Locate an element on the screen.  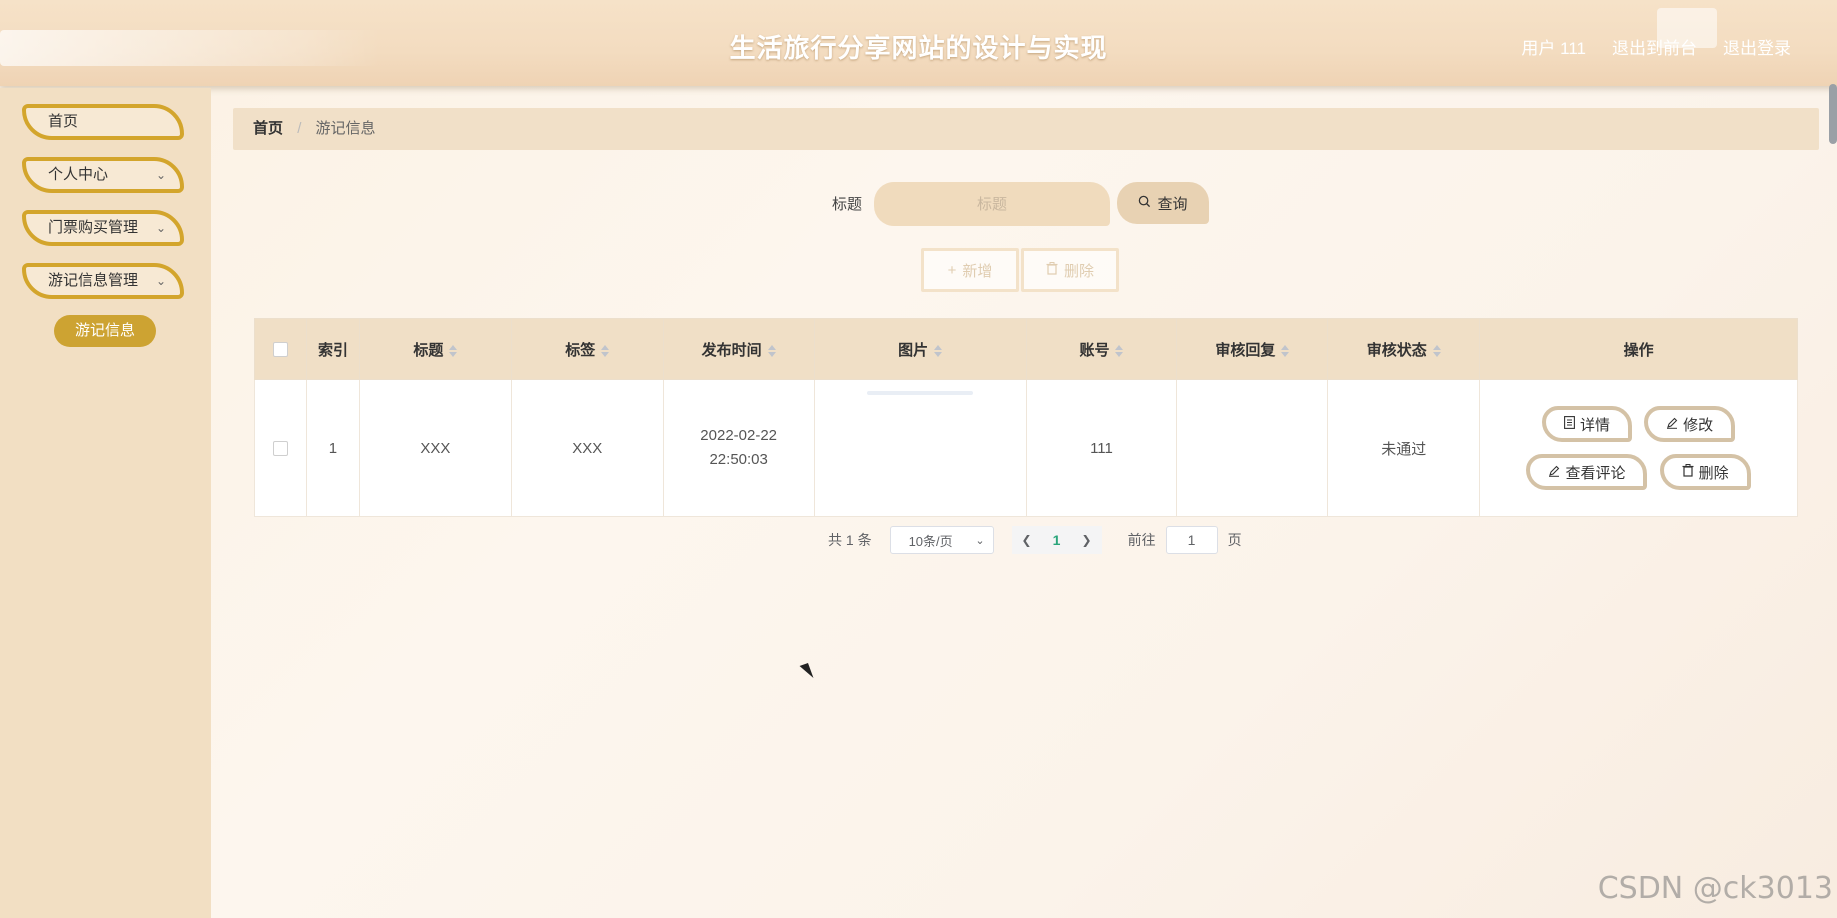
cell-account: 111 is located at coordinates (1101, 448).